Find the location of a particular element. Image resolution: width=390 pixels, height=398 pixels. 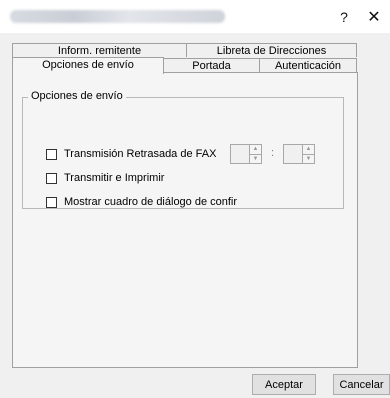

close-button: ✕ is located at coordinates (374, 17).